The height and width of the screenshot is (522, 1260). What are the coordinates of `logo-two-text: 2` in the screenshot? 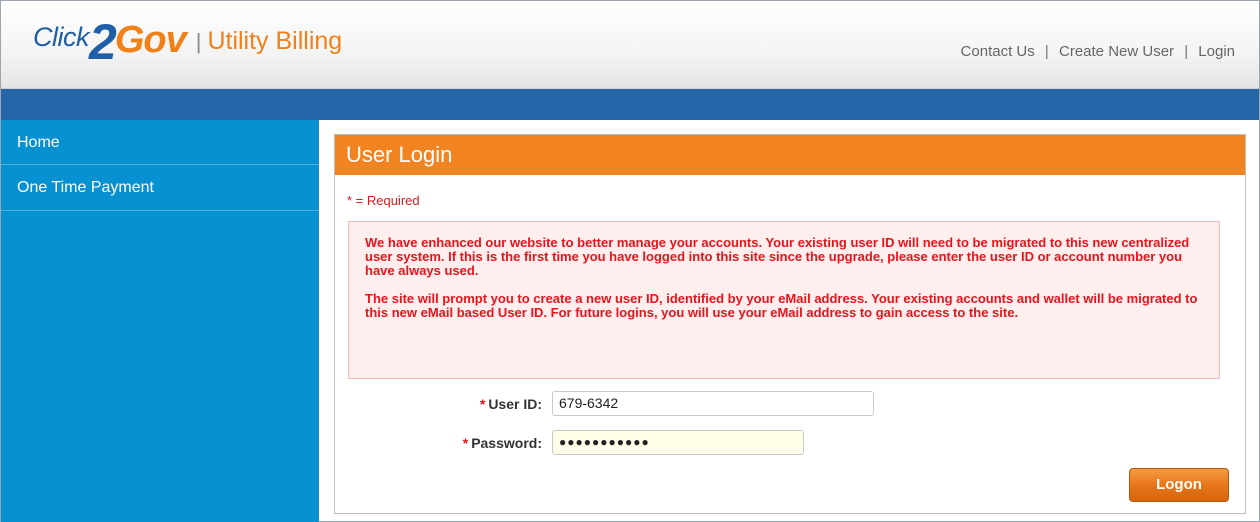 It's located at (103, 42).